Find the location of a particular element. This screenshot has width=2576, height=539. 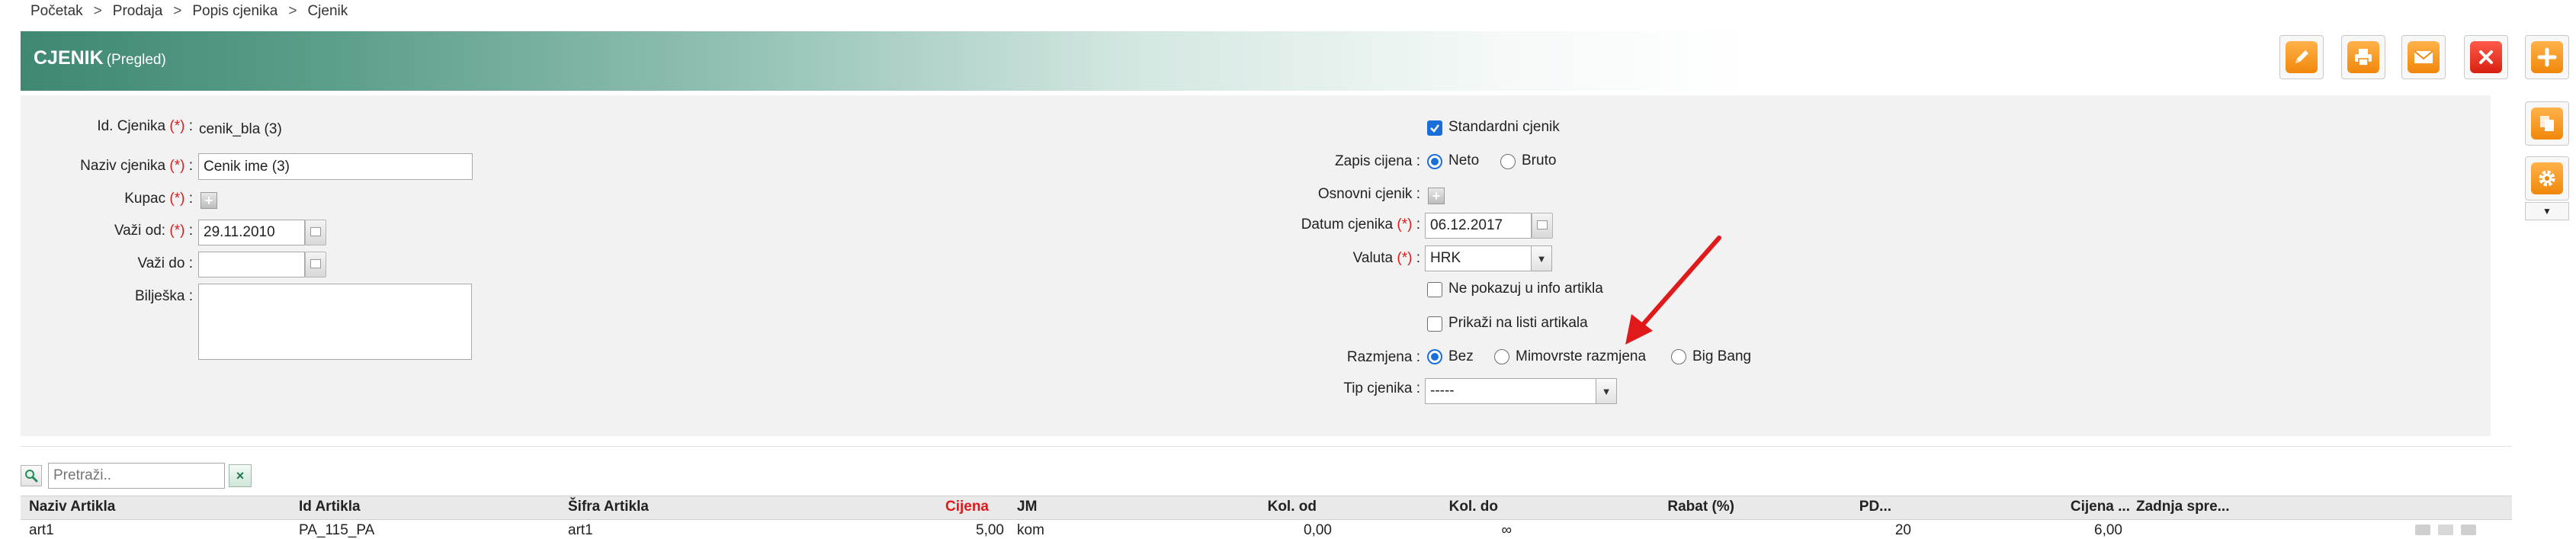

print-button is located at coordinates (2363, 57).